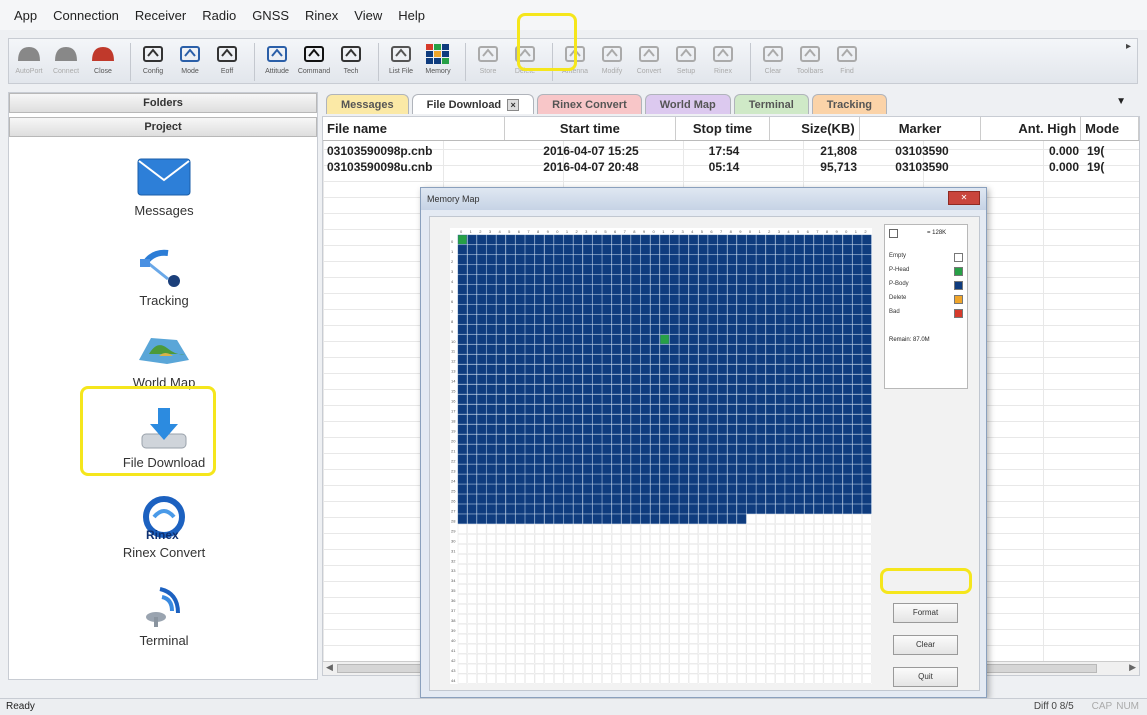 Image resolution: width=1147 pixels, height=715 pixels. I want to click on dialog-close-icon: ✕, so click(964, 198).